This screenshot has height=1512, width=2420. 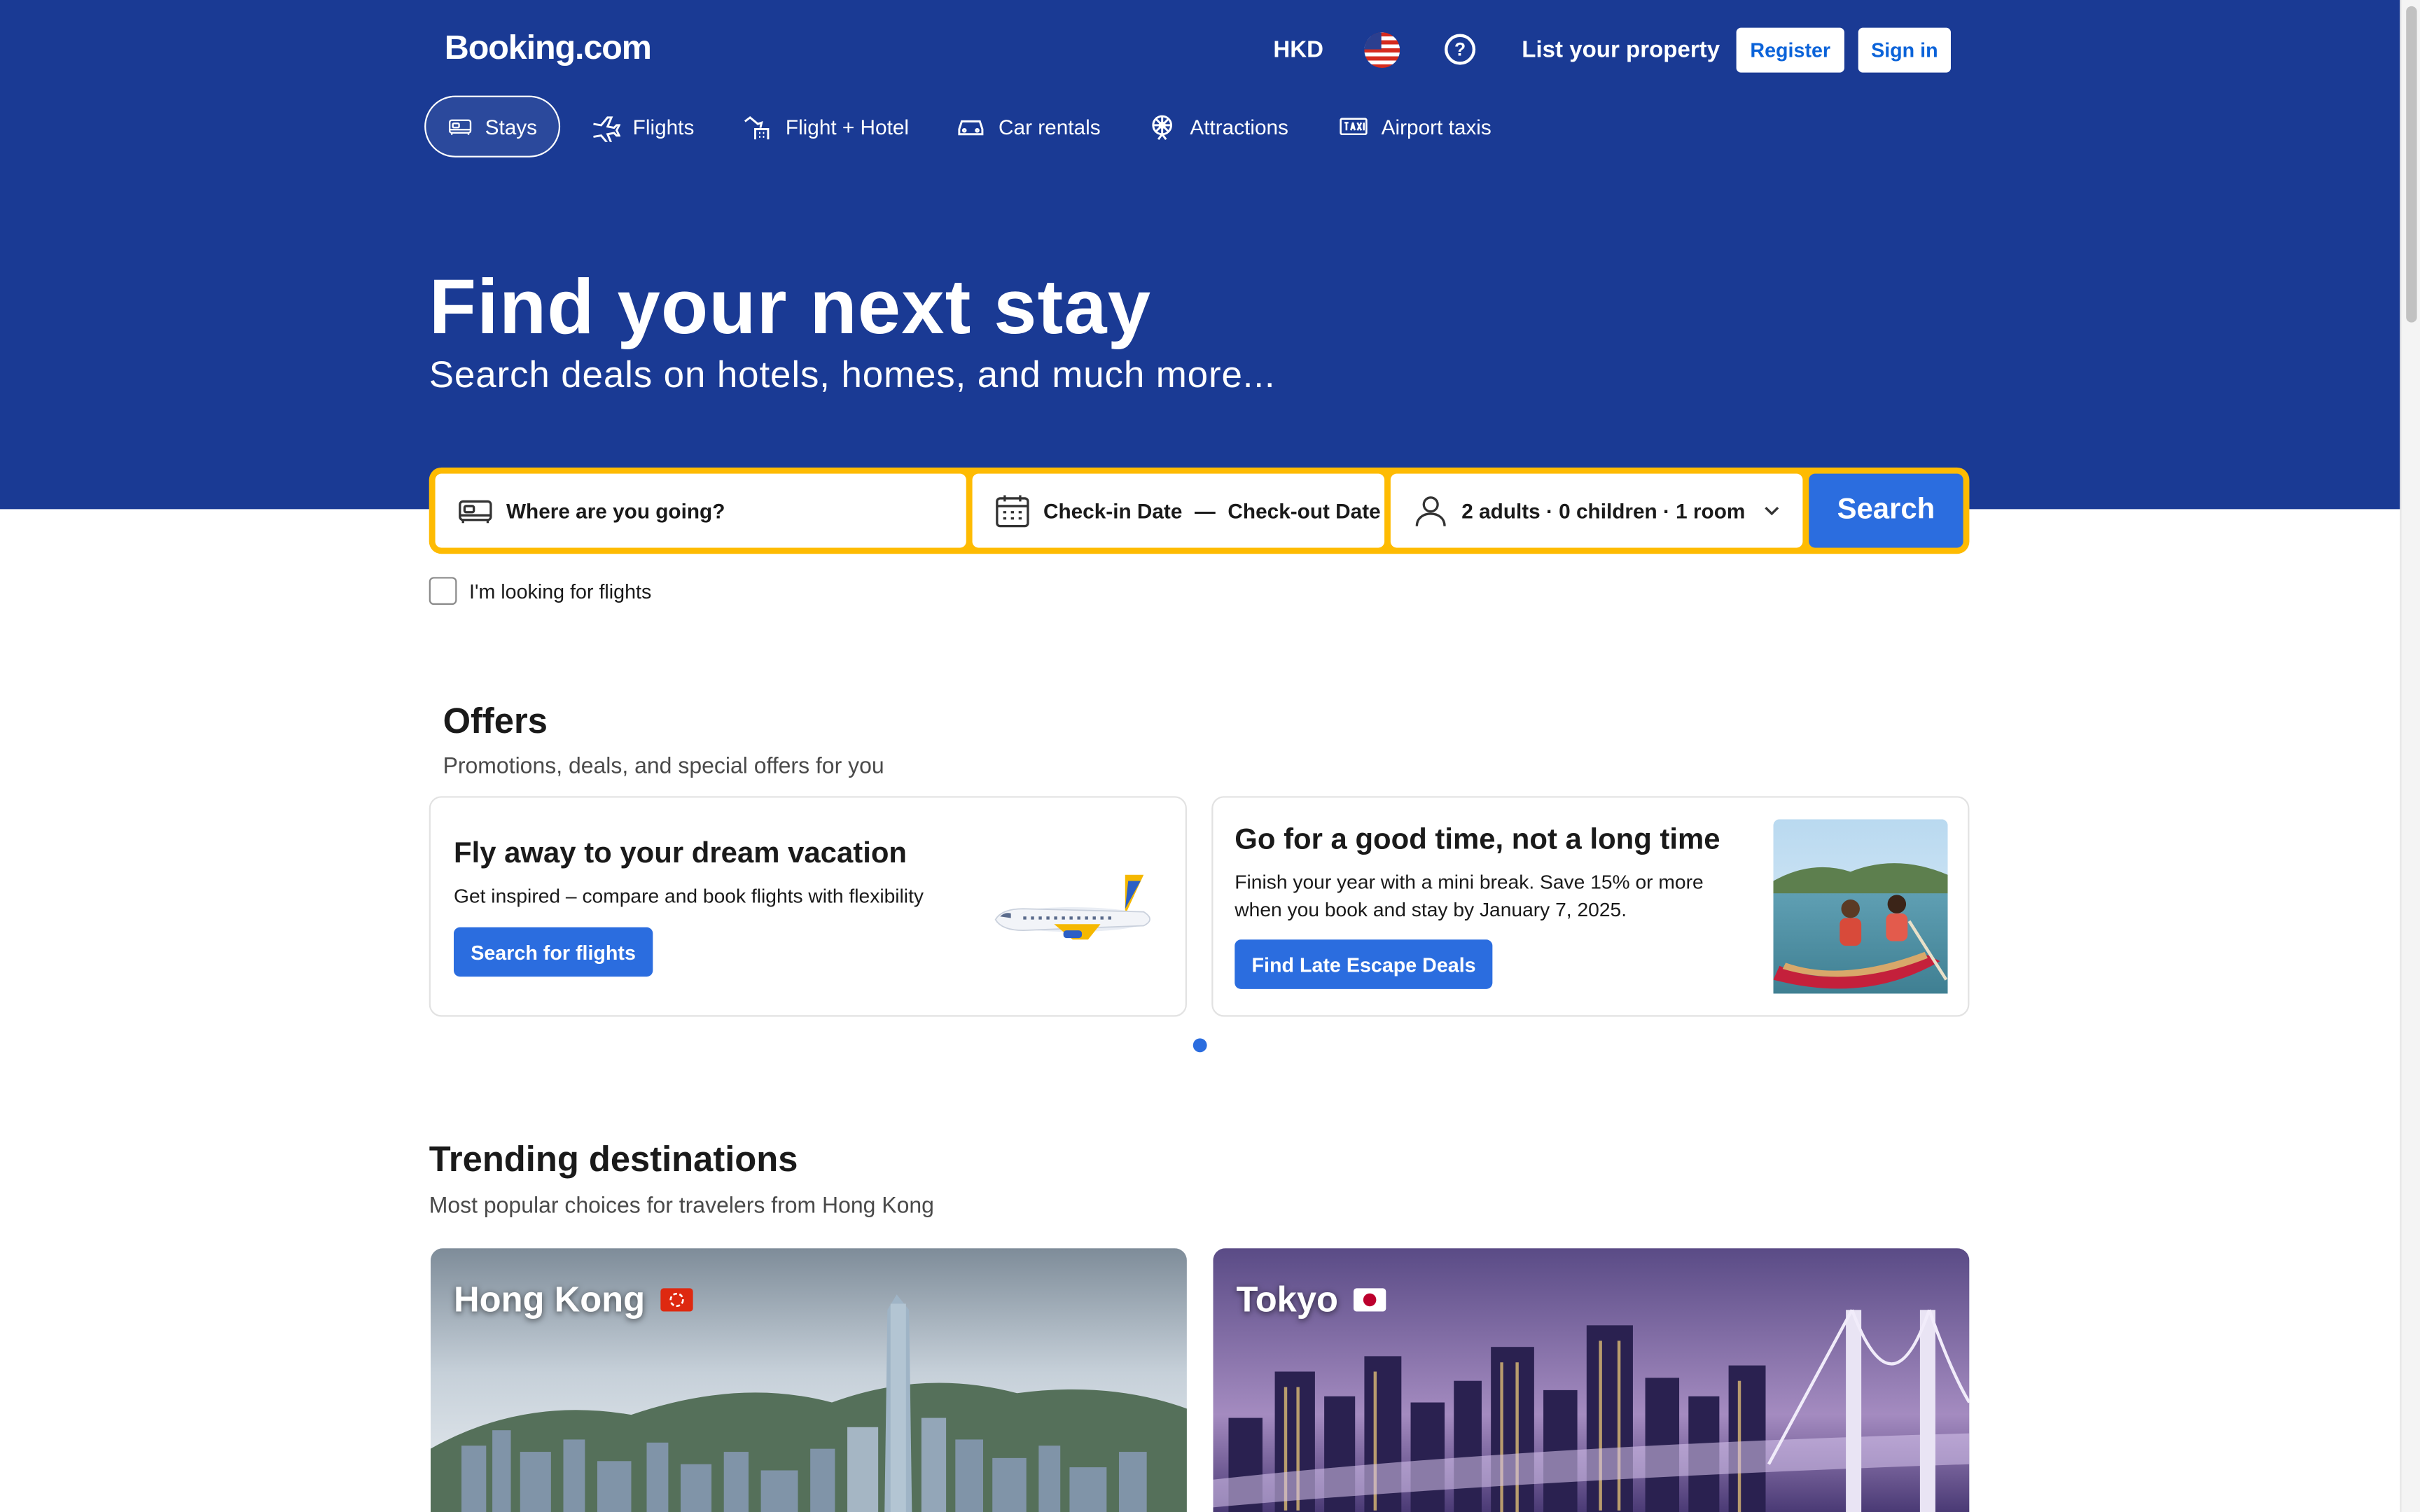 What do you see at coordinates (1012, 511) in the screenshot?
I see `calendar-icon` at bounding box center [1012, 511].